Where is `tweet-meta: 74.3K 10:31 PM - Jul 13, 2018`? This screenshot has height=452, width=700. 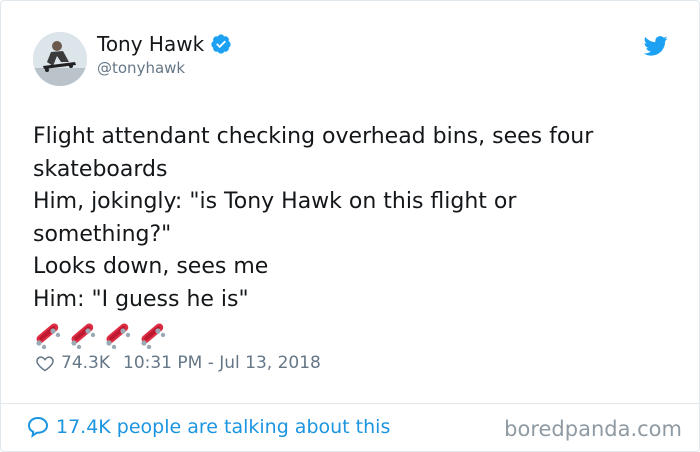 tweet-meta: 74.3K 10:31 PM - Jul 13, 2018 is located at coordinates (178, 363).